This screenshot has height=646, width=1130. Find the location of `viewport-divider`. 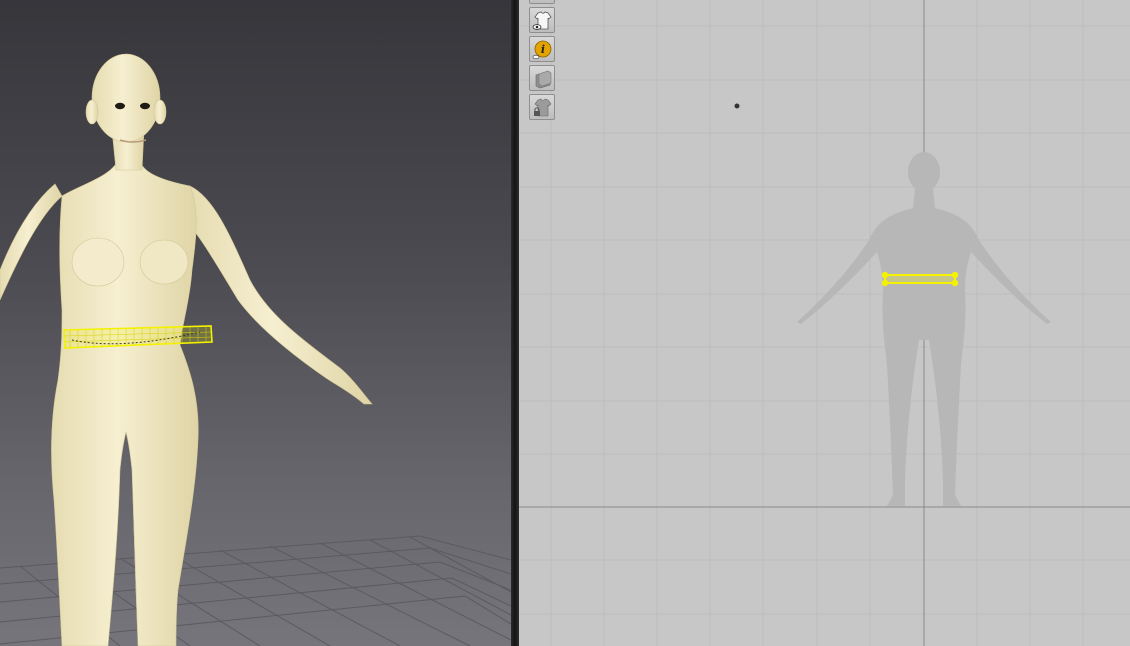

viewport-divider is located at coordinates (515, 323).